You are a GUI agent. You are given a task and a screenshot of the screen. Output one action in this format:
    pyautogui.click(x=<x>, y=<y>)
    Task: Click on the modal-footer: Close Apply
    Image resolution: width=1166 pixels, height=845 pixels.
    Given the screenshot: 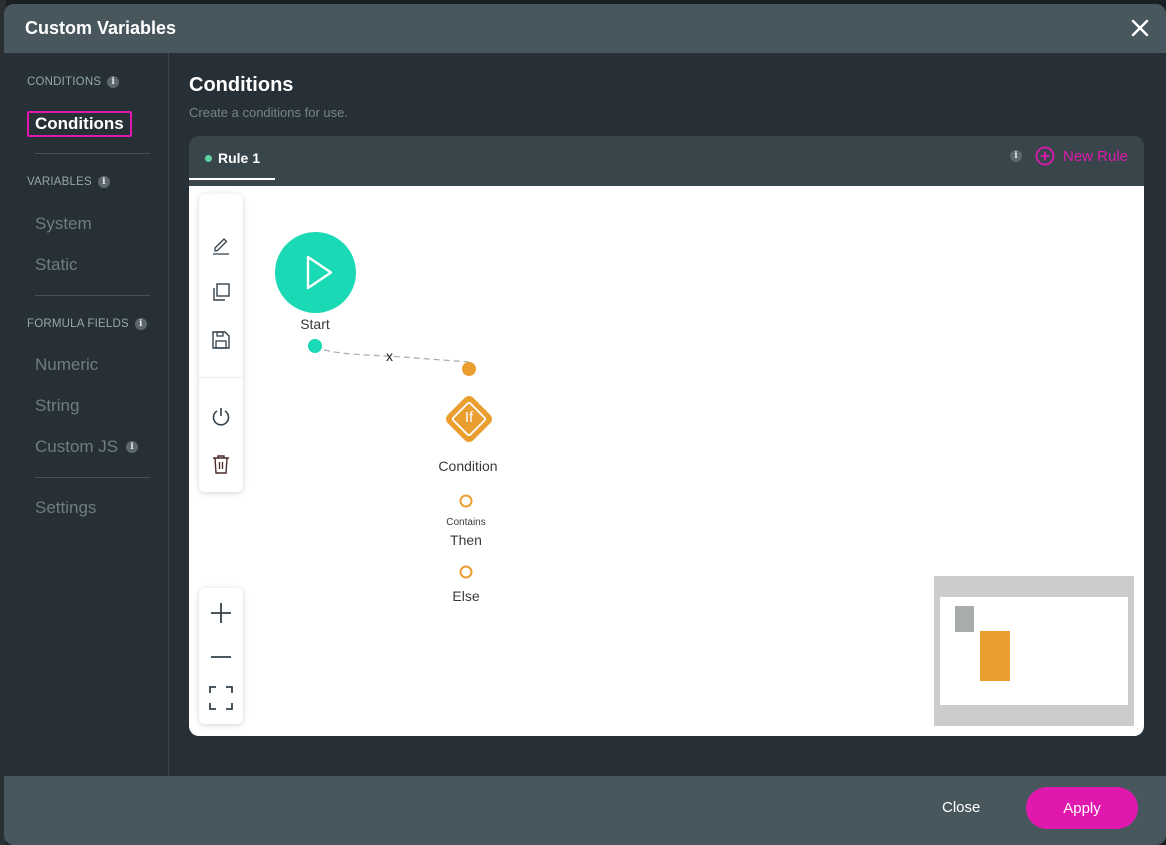 What is the action you would take?
    pyautogui.click(x=585, y=810)
    